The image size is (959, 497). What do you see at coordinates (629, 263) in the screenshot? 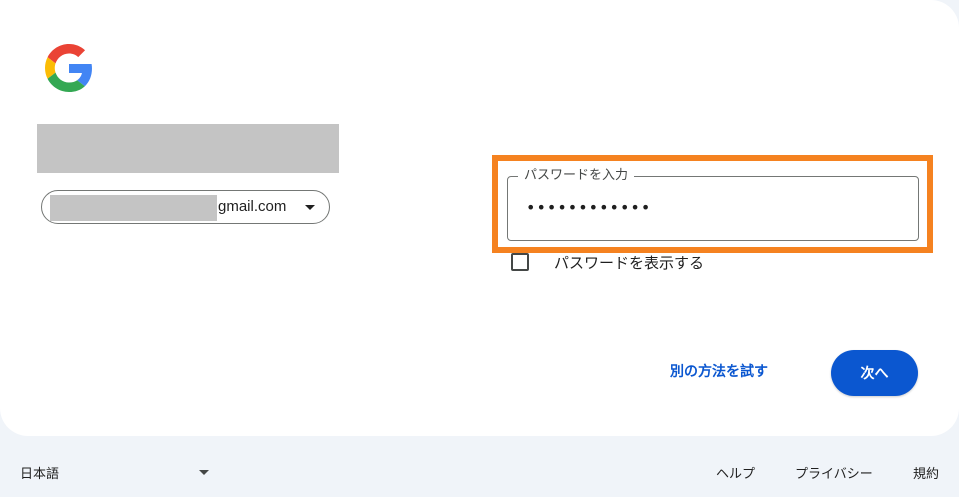
I see `show-password-label: パスワードを表示する` at bounding box center [629, 263].